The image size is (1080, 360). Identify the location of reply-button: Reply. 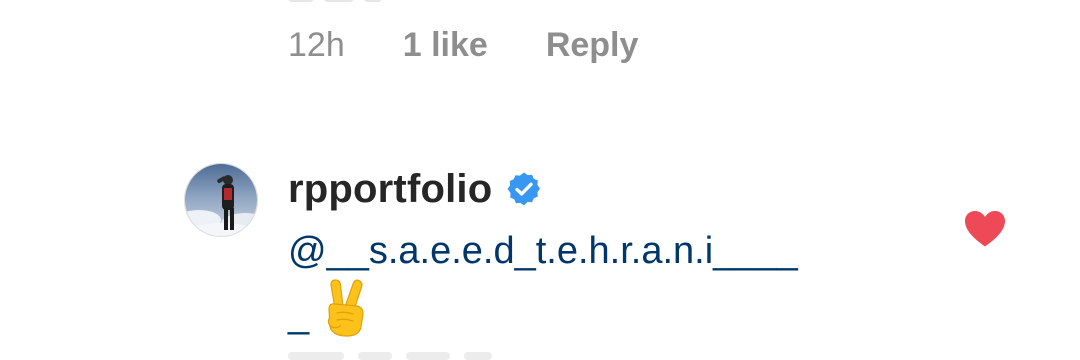
(592, 45).